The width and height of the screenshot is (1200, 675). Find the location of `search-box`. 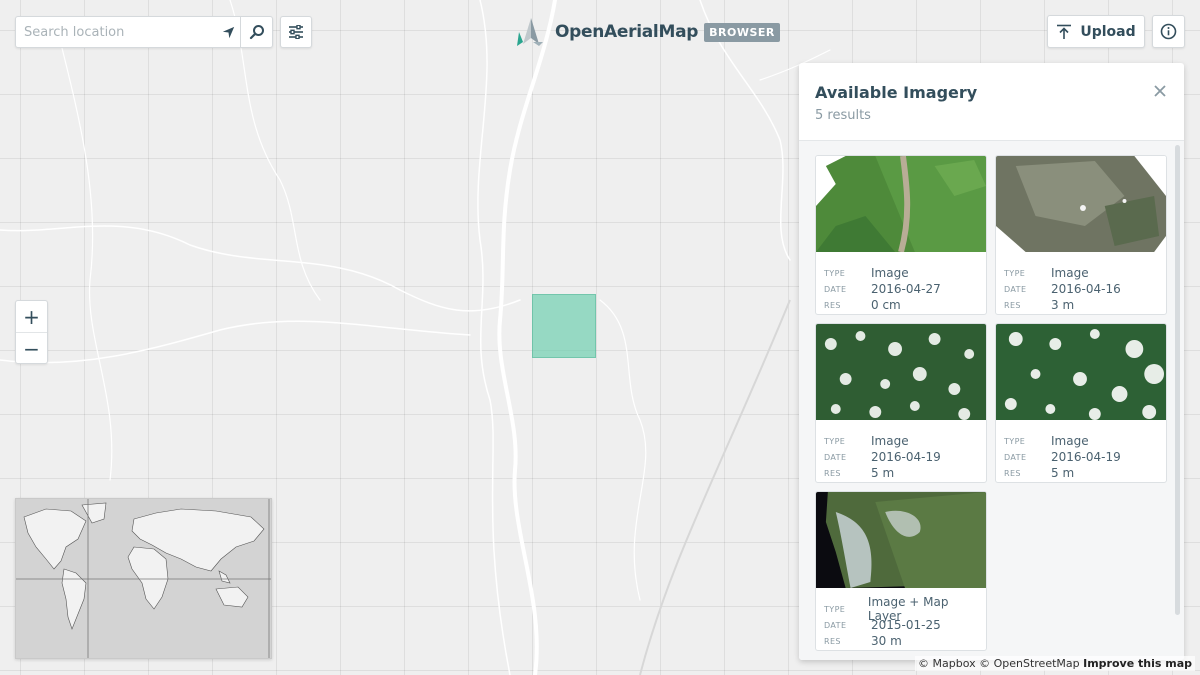

search-box is located at coordinates (144, 32).